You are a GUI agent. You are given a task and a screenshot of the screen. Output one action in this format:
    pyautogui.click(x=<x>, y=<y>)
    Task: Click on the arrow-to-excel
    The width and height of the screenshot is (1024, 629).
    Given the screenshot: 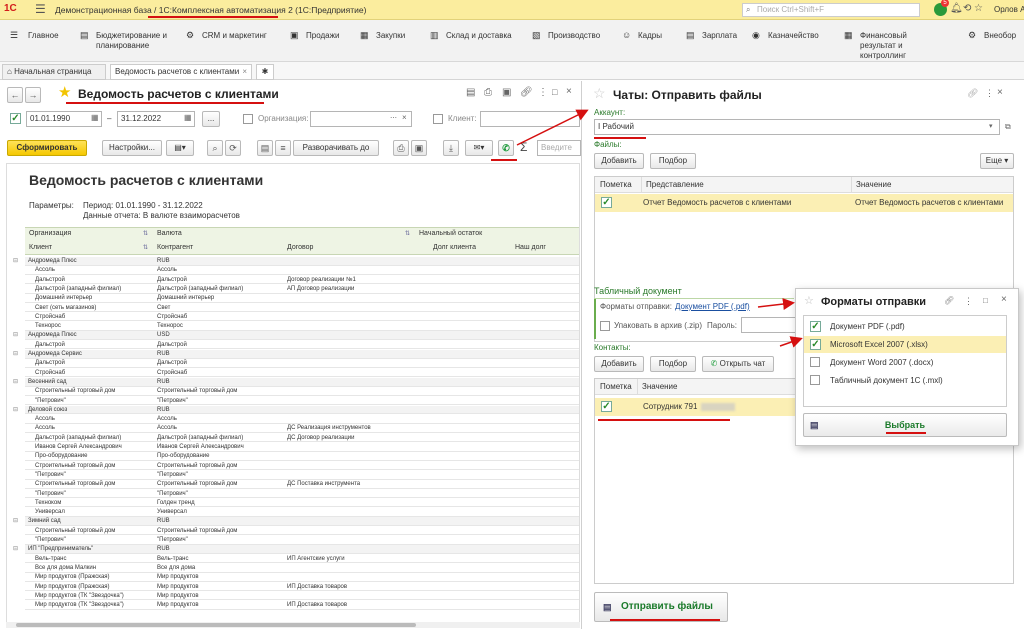 What is the action you would take?
    pyautogui.click(x=791, y=342)
    